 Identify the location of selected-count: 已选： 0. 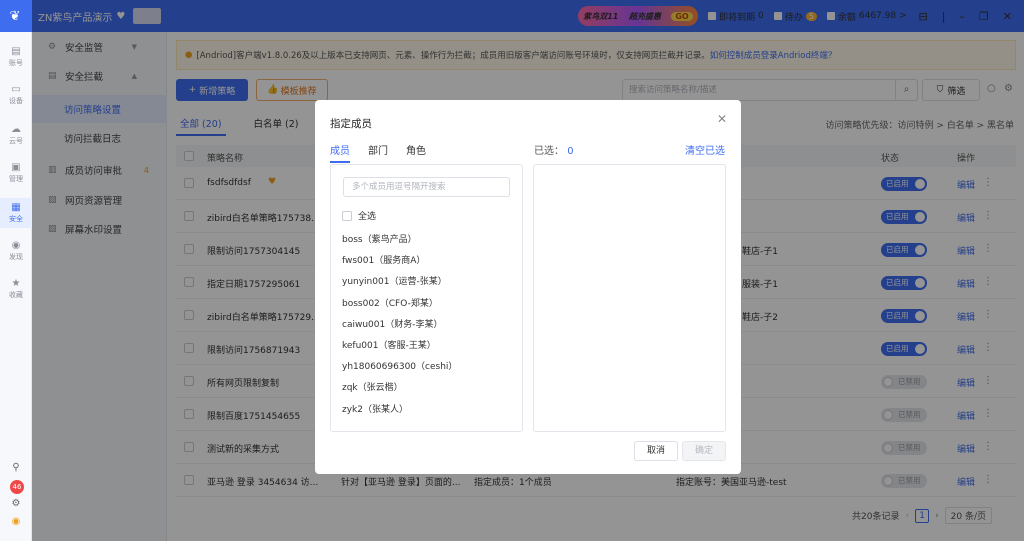
(554, 149).